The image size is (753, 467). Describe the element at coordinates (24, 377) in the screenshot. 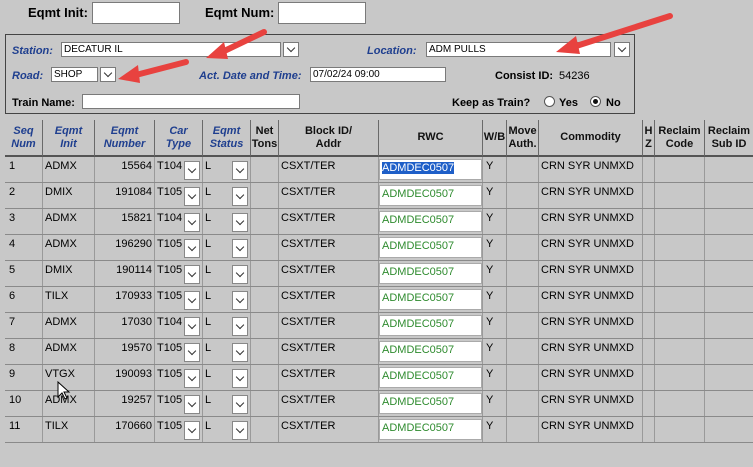

I see `seq-num-cell: 9` at that location.